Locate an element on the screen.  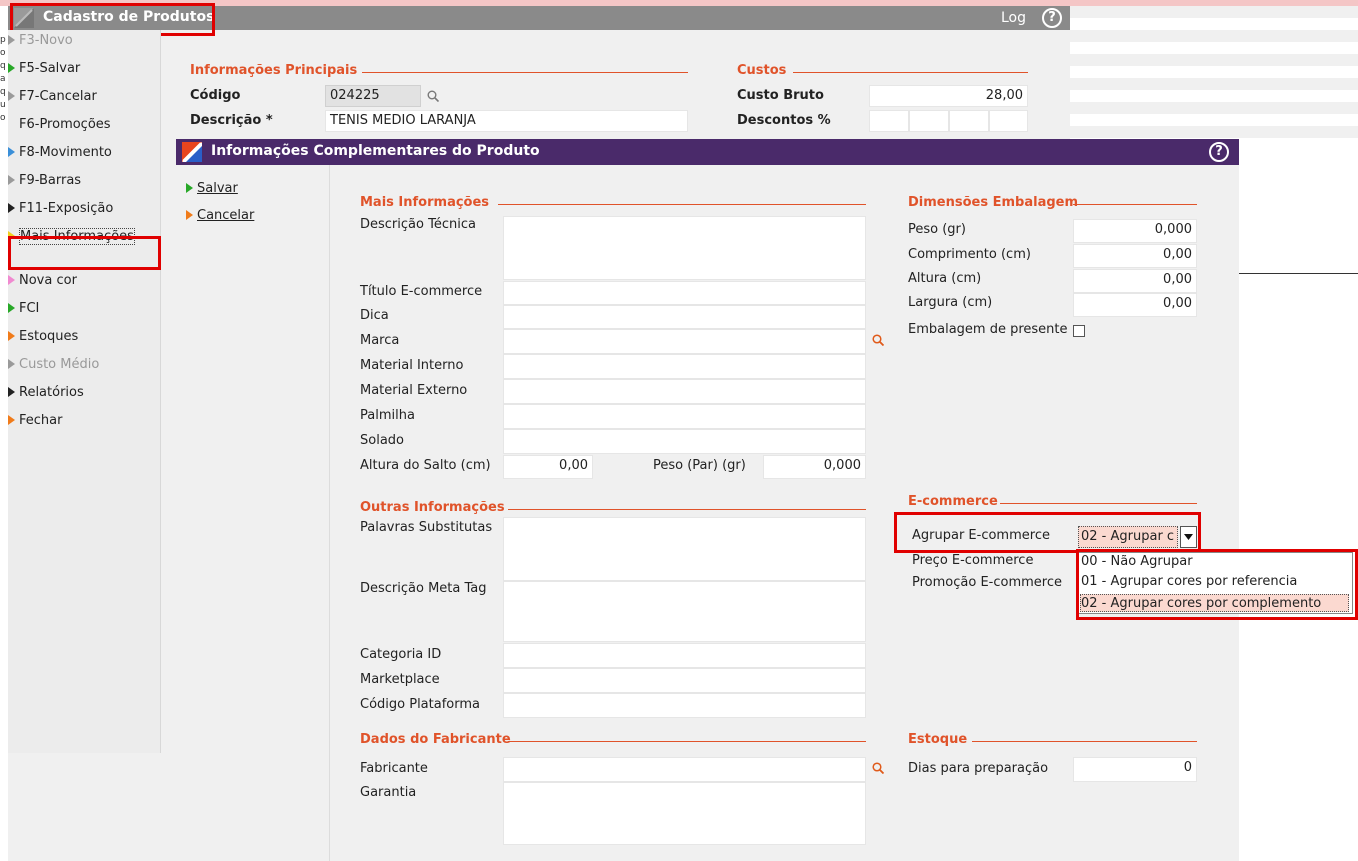
peso-par-label: Peso (Par) (gr) is located at coordinates (699, 465).